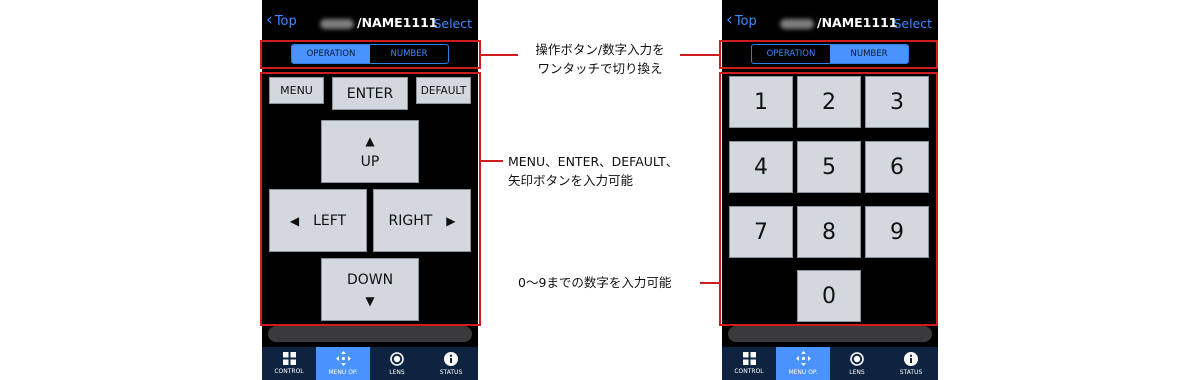 The height and width of the screenshot is (380, 1200). I want to click on annotation-mode-switch: 操作ボタン/数字入力を ワンタッチで切り換え, so click(600, 59).